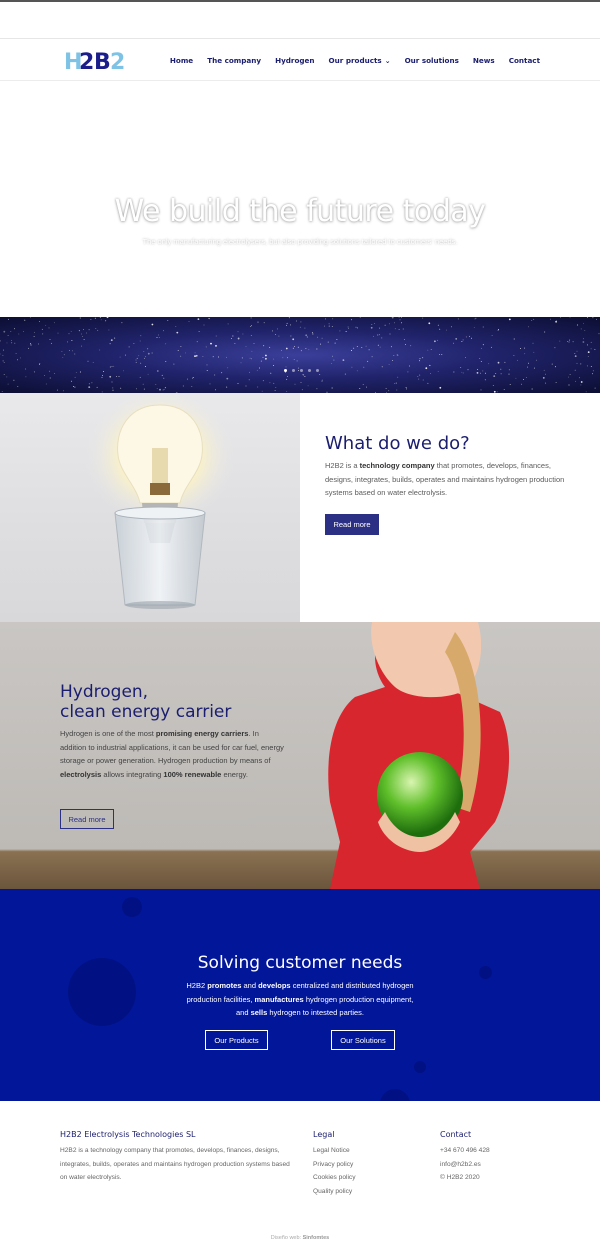  What do you see at coordinates (300, 1) in the screenshot?
I see `window-top-border` at bounding box center [300, 1].